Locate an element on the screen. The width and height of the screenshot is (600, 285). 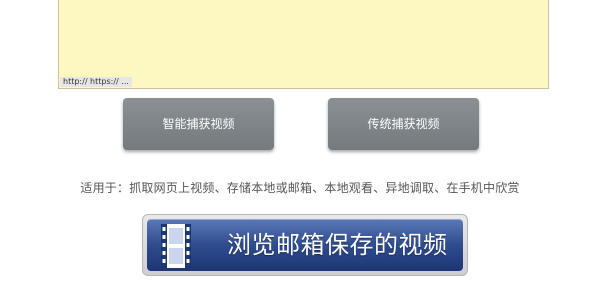
browse-mailbox-videos-label: 浏览邮箱保存的视频 is located at coordinates (337, 245).